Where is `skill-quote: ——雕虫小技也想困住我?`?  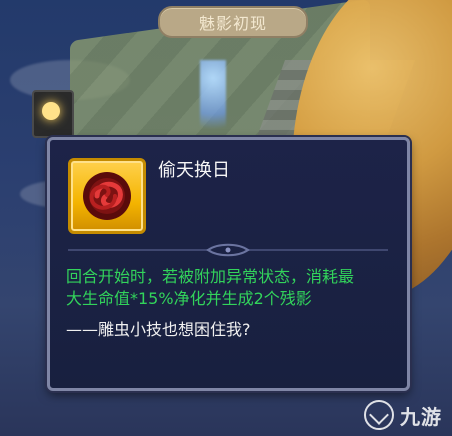 skill-quote: ——雕虫小技也想困住我? is located at coordinates (158, 329).